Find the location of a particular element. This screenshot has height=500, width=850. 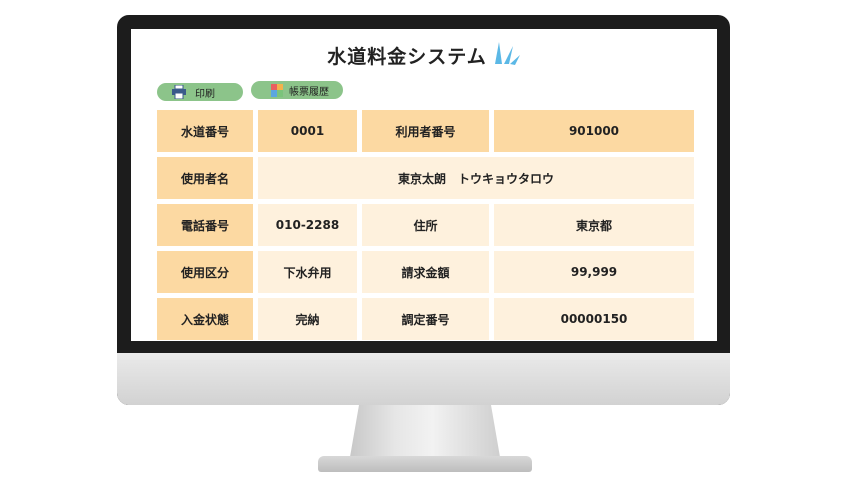

monitor-chin is located at coordinates (423, 379).